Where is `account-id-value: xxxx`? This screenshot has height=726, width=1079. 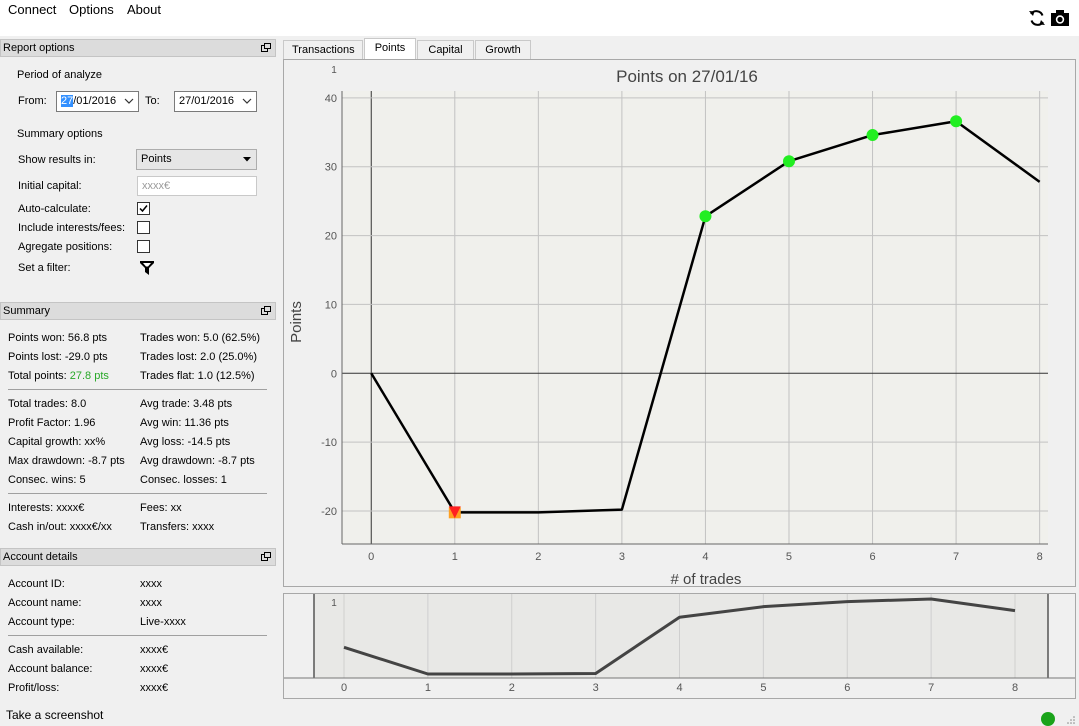
account-id-value: xxxx is located at coordinates (151, 584).